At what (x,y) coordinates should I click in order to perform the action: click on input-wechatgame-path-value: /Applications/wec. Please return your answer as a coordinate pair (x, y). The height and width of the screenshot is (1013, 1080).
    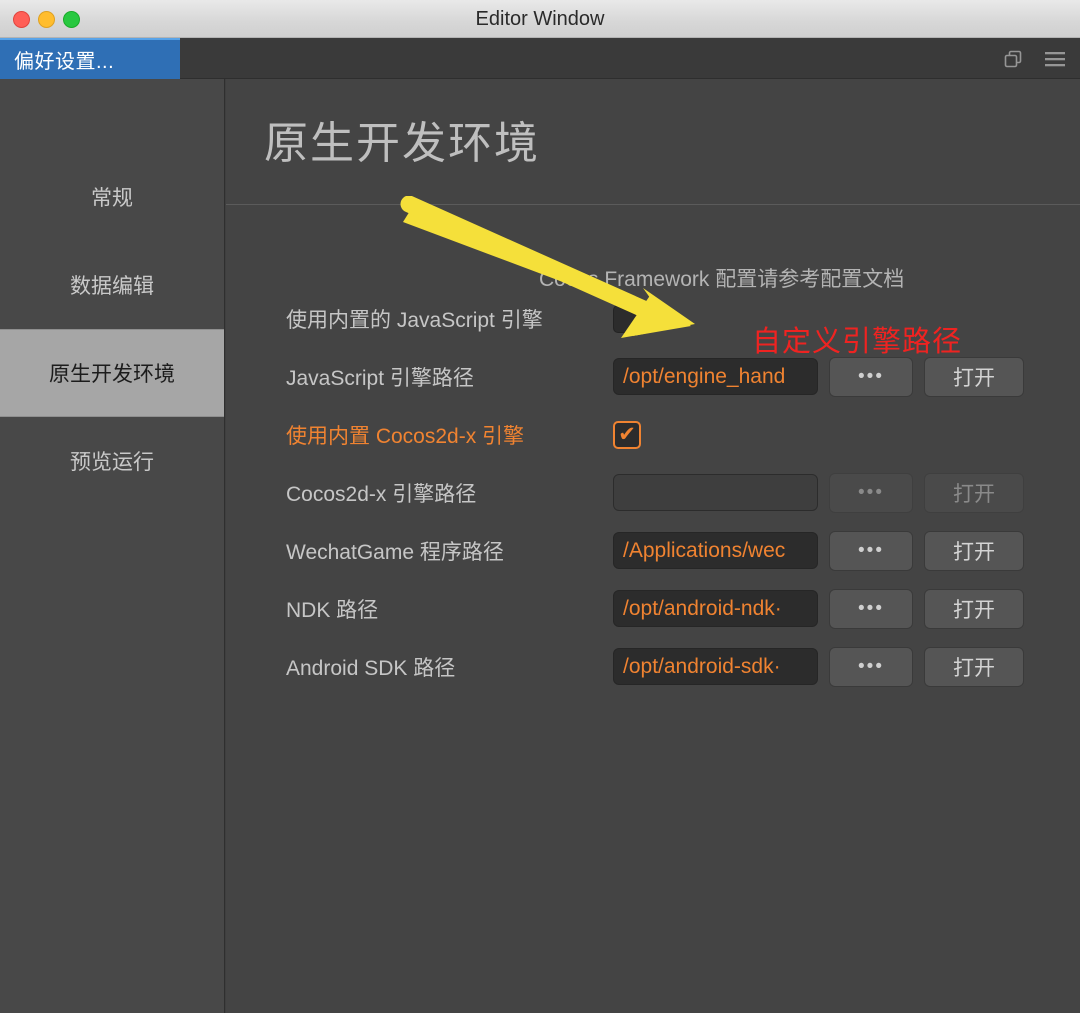
    Looking at the image, I should click on (704, 550).